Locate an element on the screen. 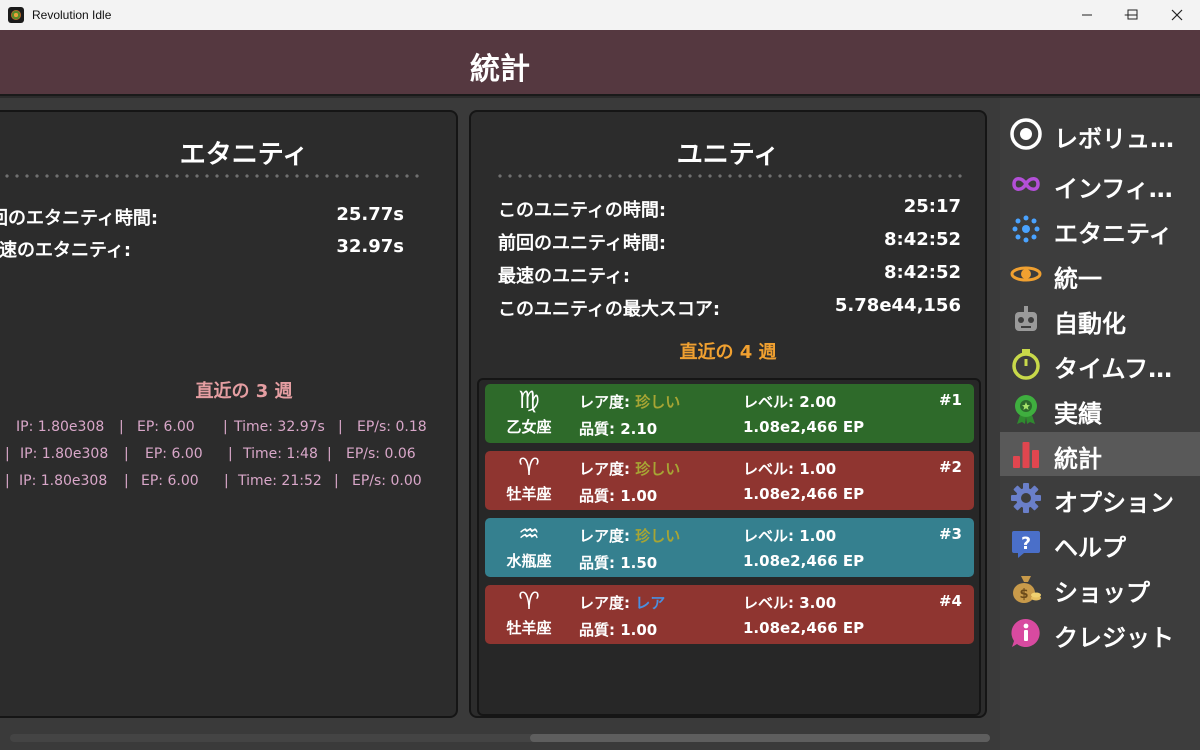  target-icon is located at coordinates (1026, 134).